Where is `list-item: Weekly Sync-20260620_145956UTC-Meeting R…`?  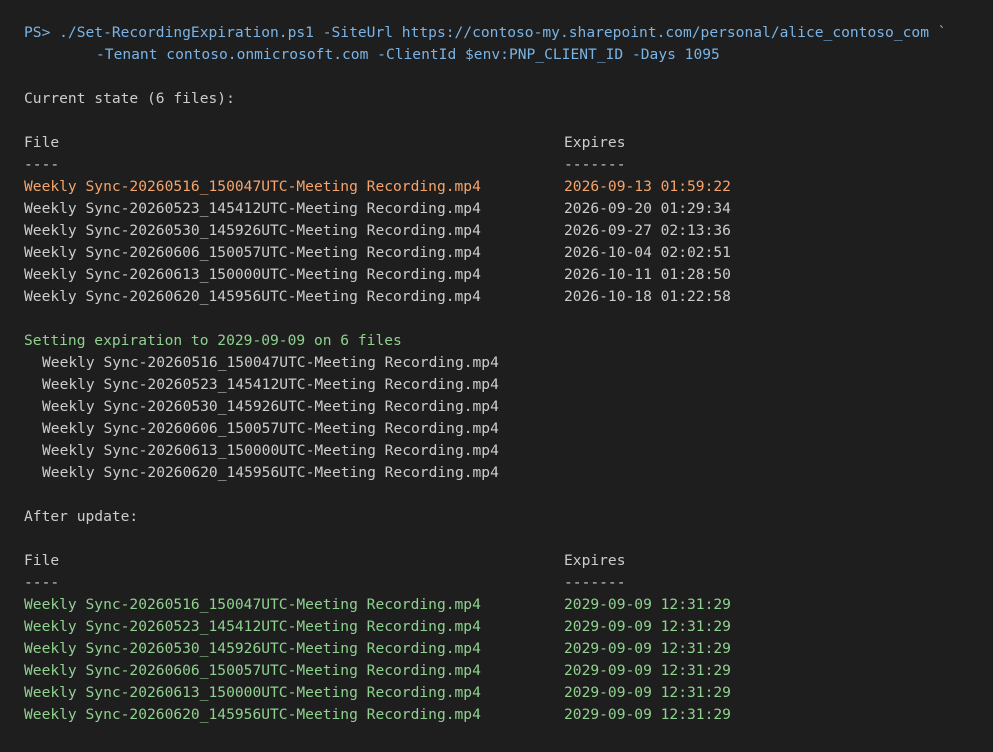 list-item: Weekly Sync-20260620_145956UTC-Meeting R… is located at coordinates (270, 472).